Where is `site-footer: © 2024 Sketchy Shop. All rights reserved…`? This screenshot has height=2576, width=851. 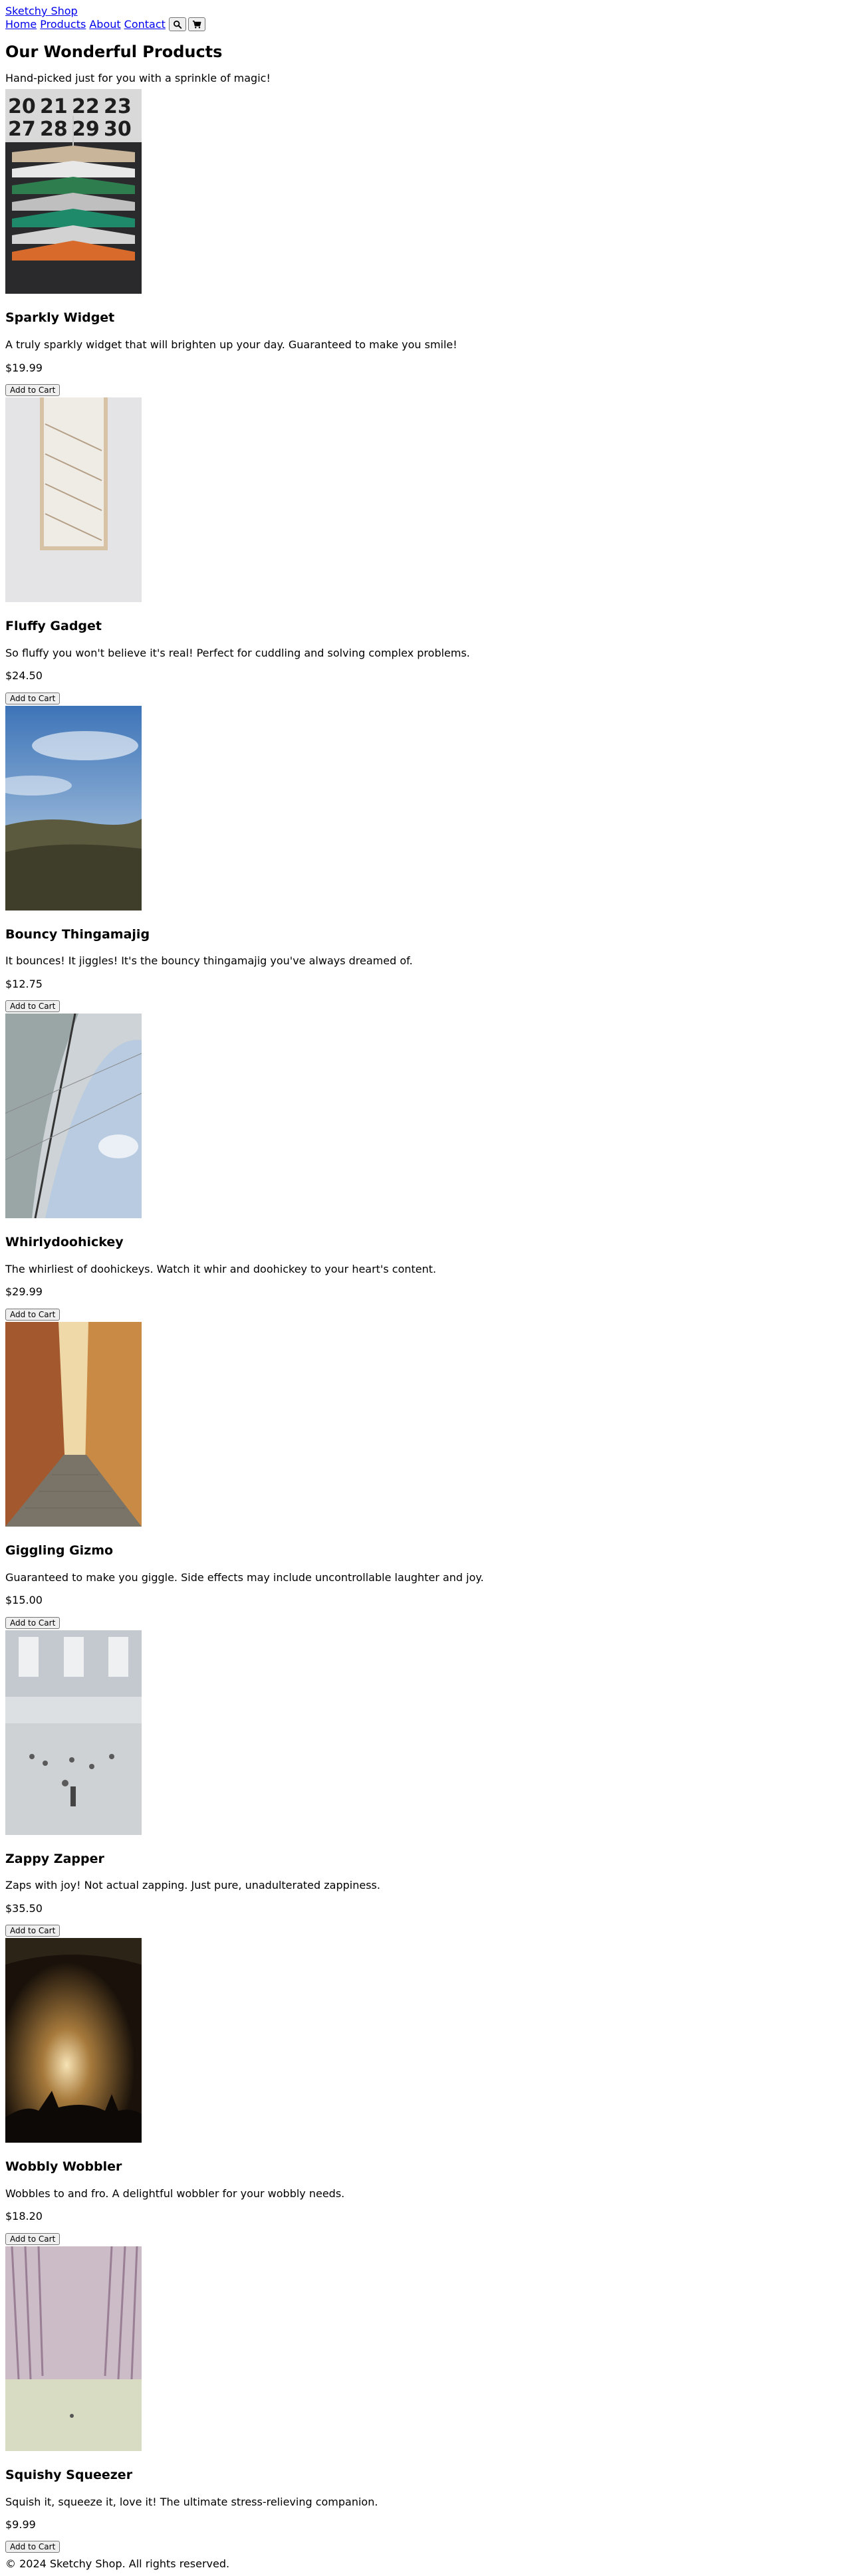
site-footer: © 2024 Sketchy Shop. All rights reserved… is located at coordinates (425, 2564).